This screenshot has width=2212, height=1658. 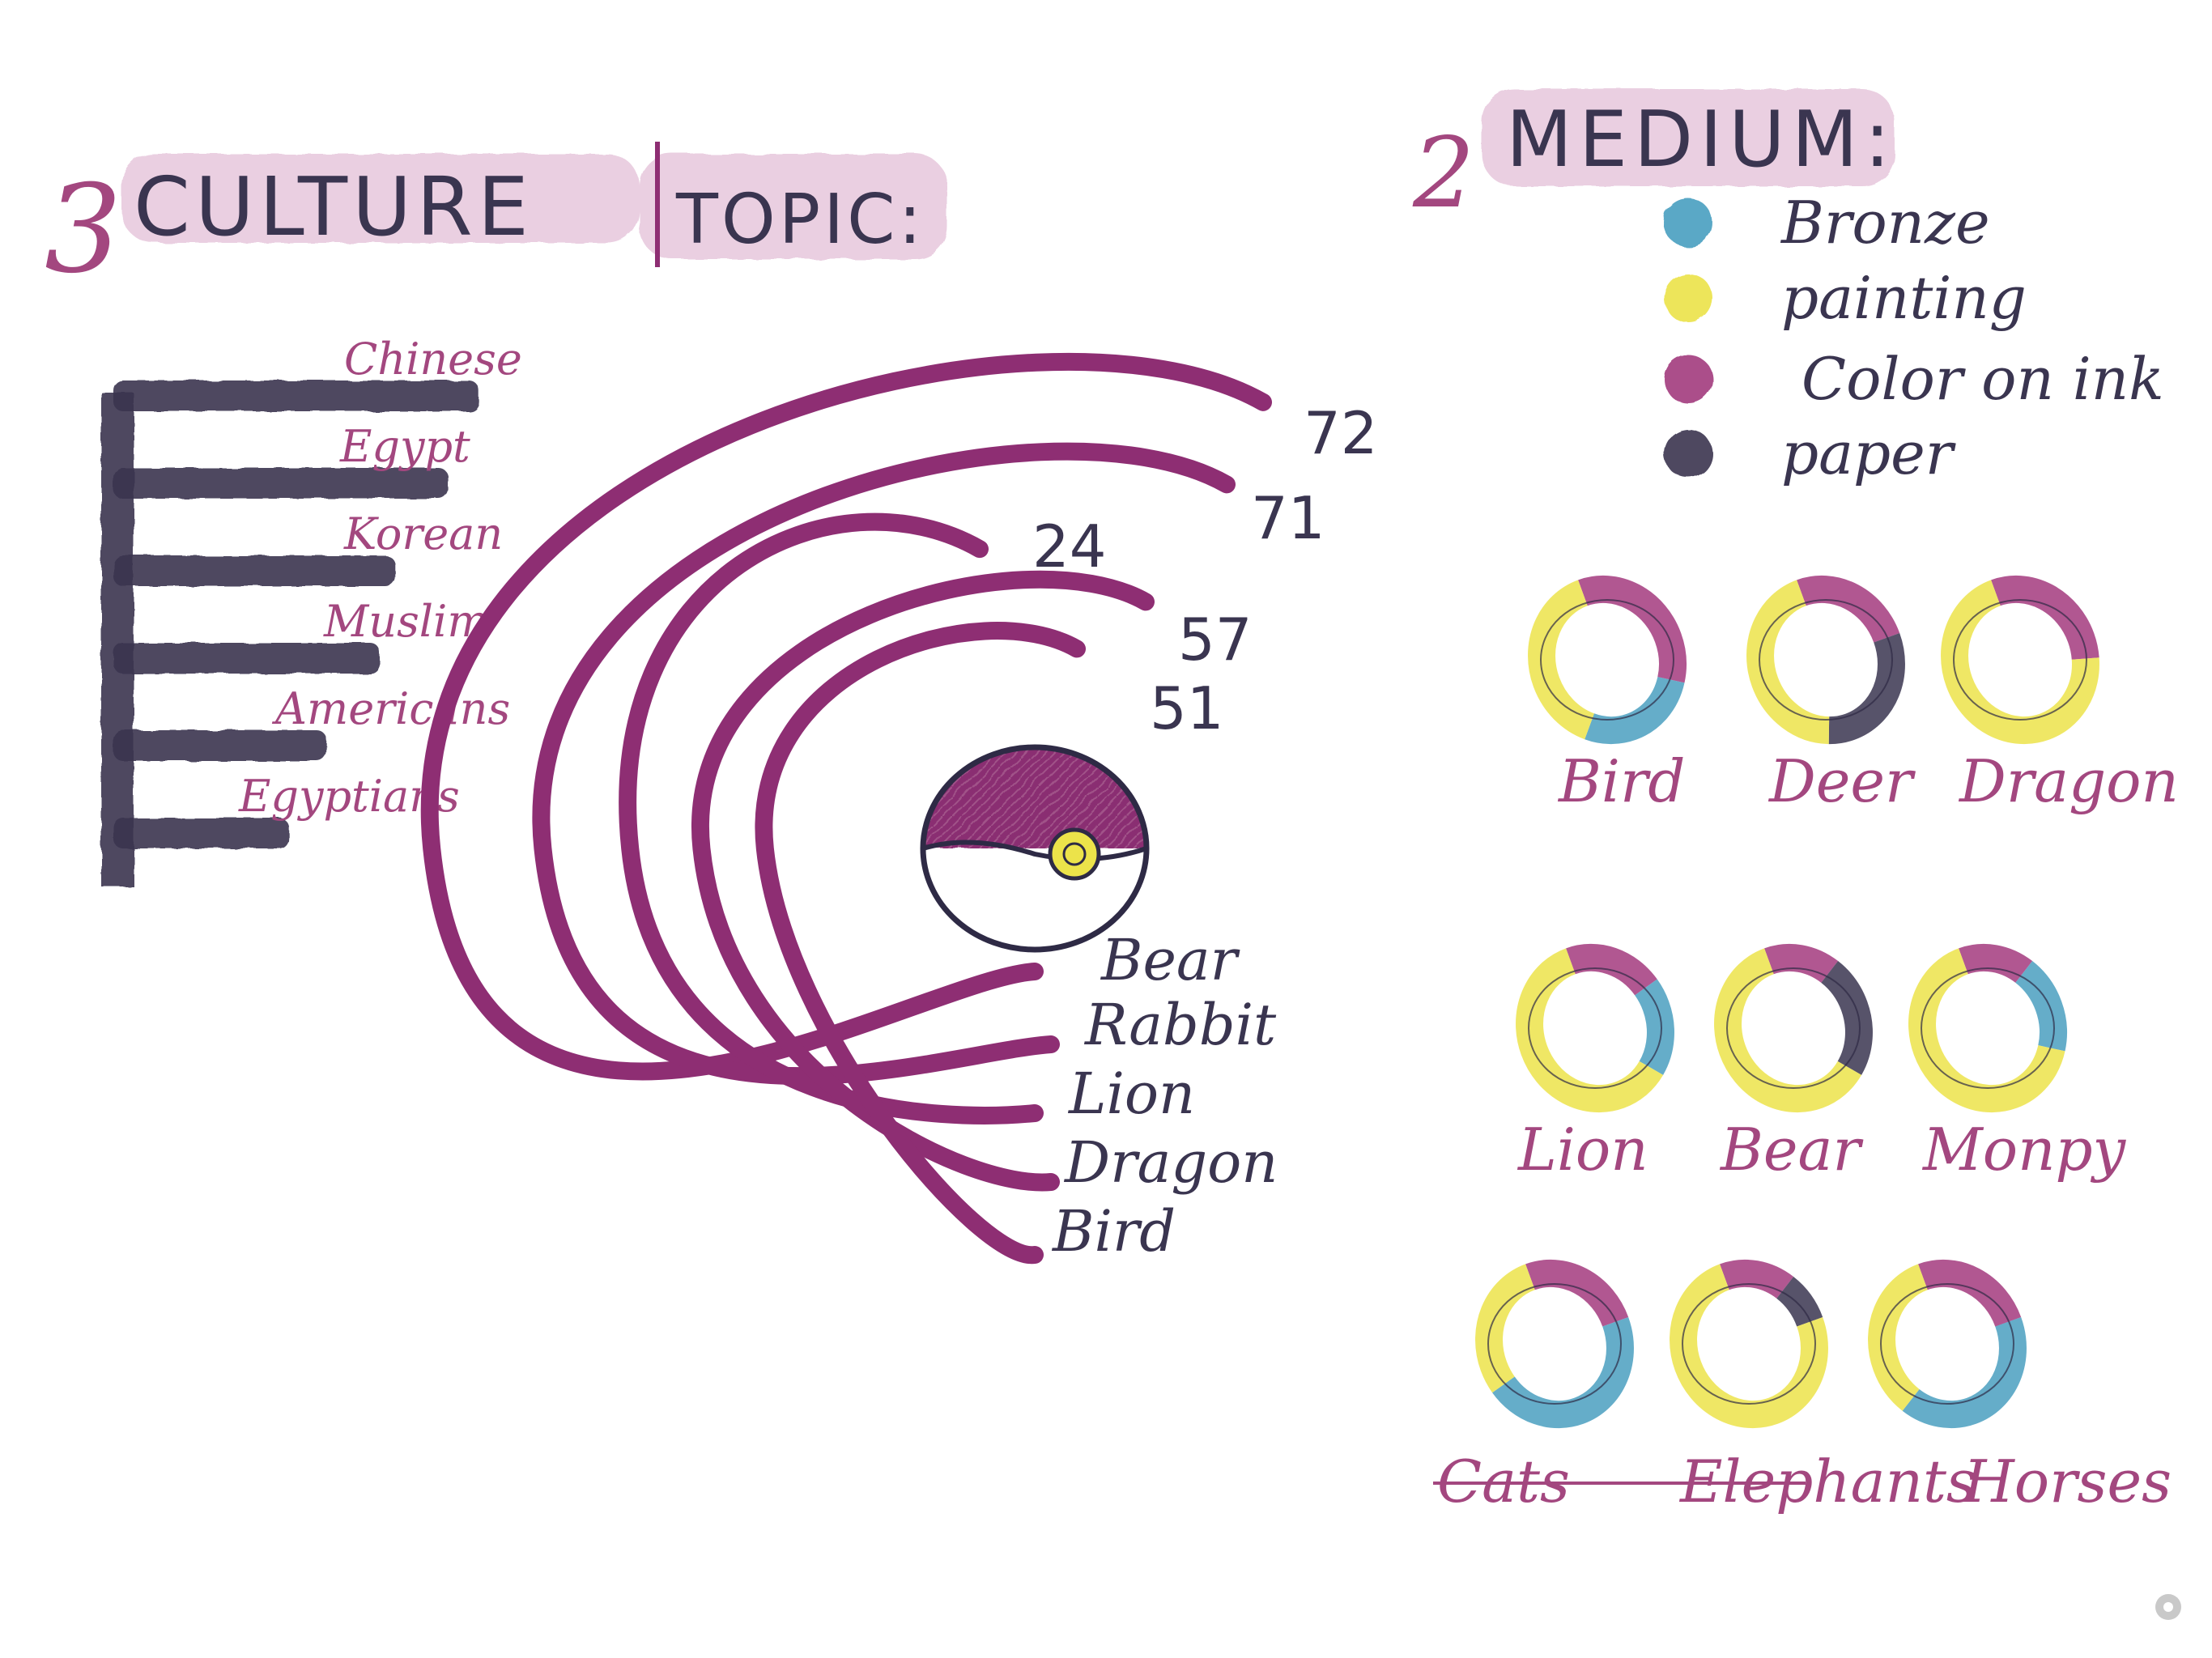 What do you see at coordinates (2068, 781) in the screenshot?
I see `ring-label-dragon: Dragon` at bounding box center [2068, 781].